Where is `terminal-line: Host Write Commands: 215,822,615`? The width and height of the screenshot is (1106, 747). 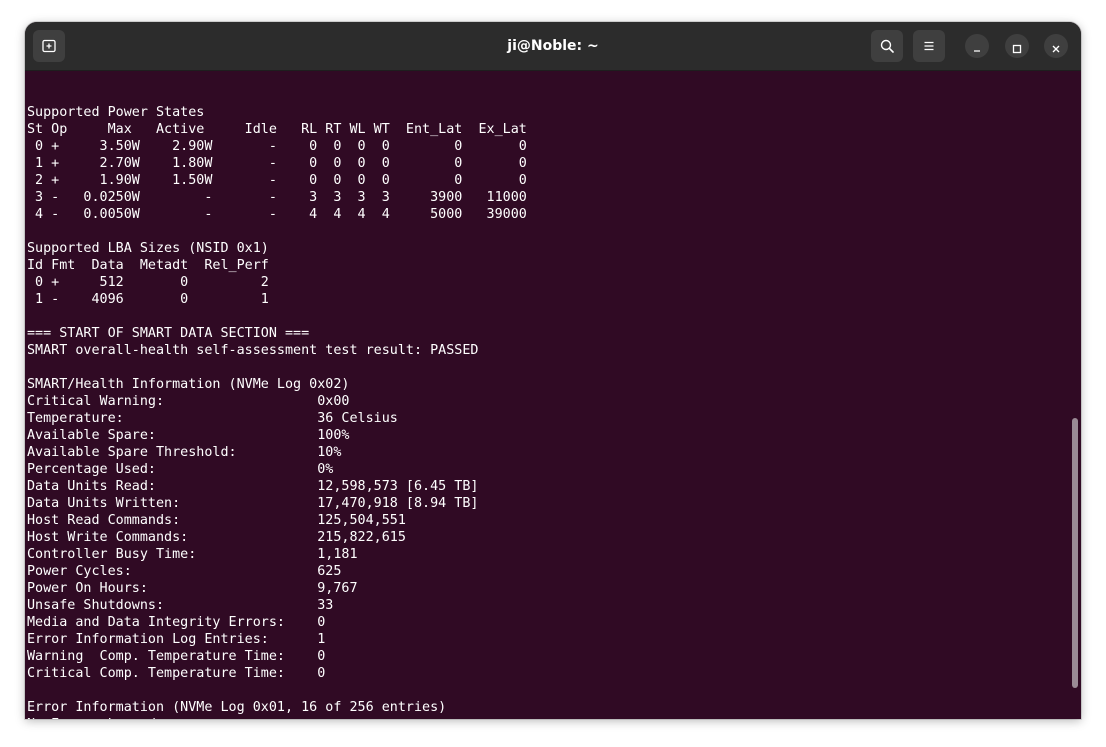
terminal-line: Host Write Commands: 215,822,615 is located at coordinates (216, 537).